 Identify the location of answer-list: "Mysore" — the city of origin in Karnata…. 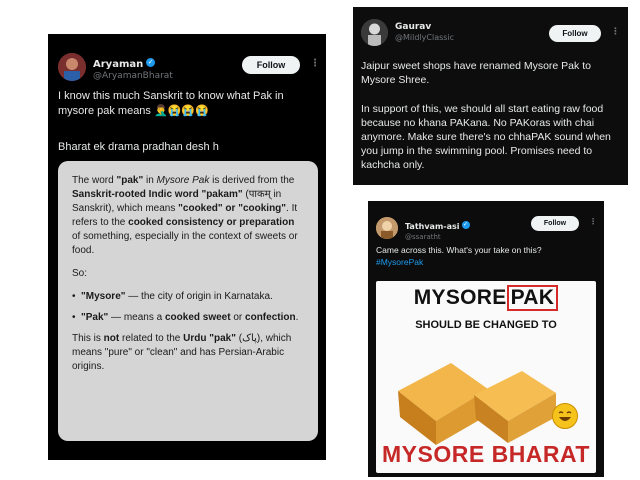
(188, 307).